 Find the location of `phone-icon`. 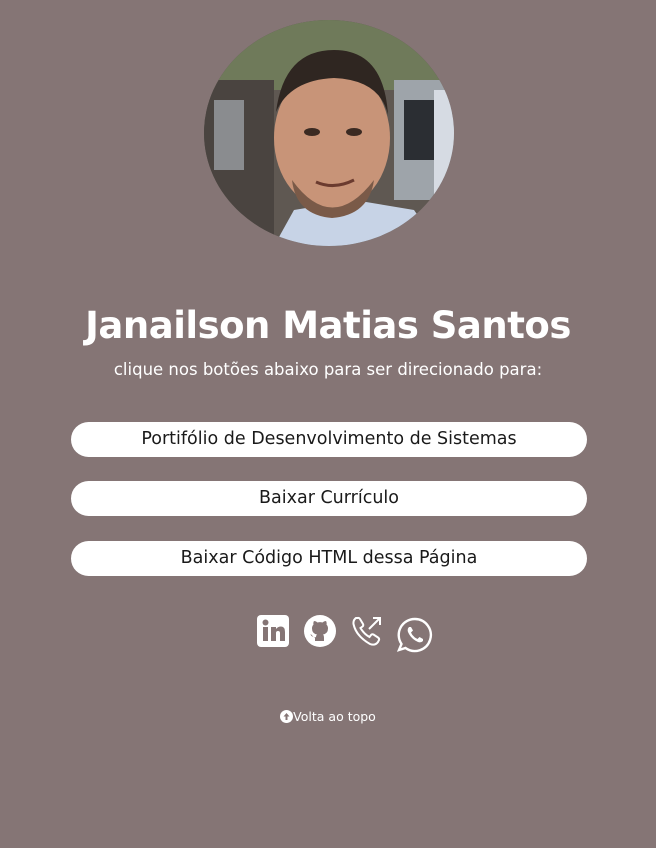

phone-icon is located at coordinates (367, 631).